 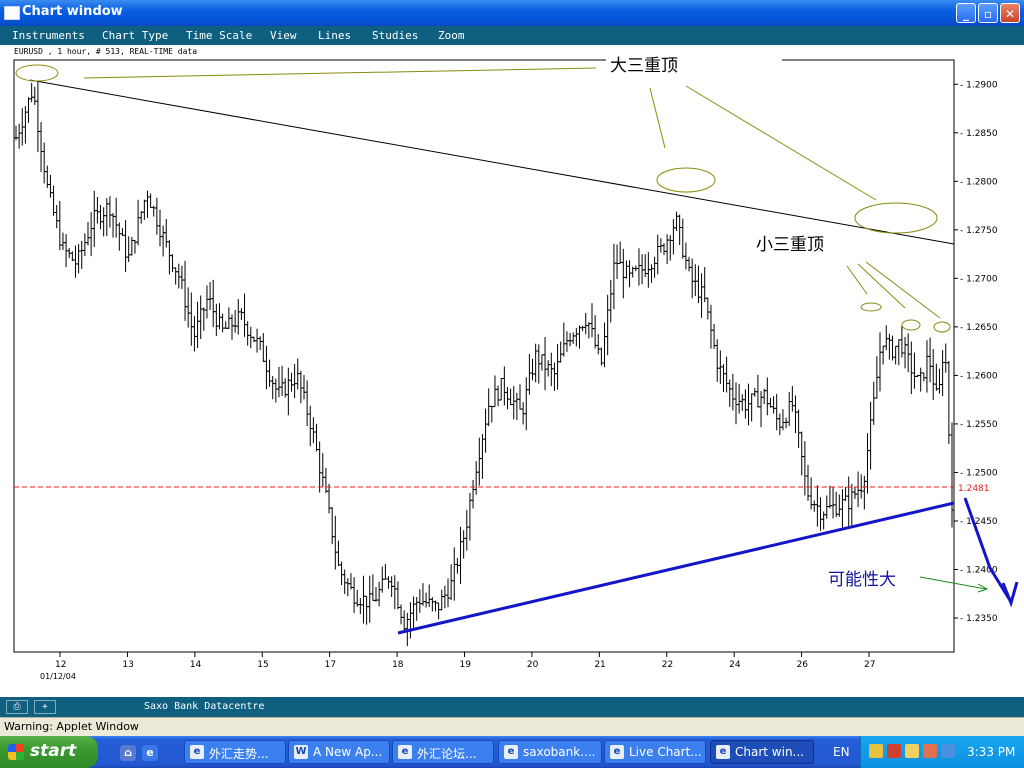 I want to click on y-tick-label: - 1.2650, so click(x=979, y=328).